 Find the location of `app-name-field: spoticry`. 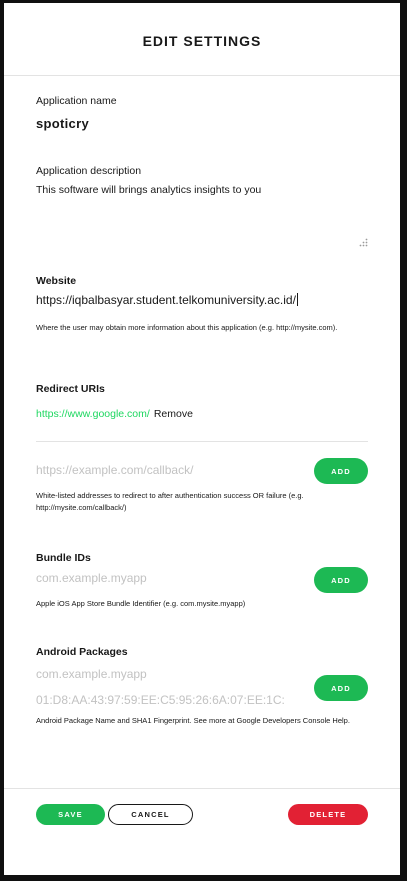

app-name-field: spoticry is located at coordinates (62, 123).